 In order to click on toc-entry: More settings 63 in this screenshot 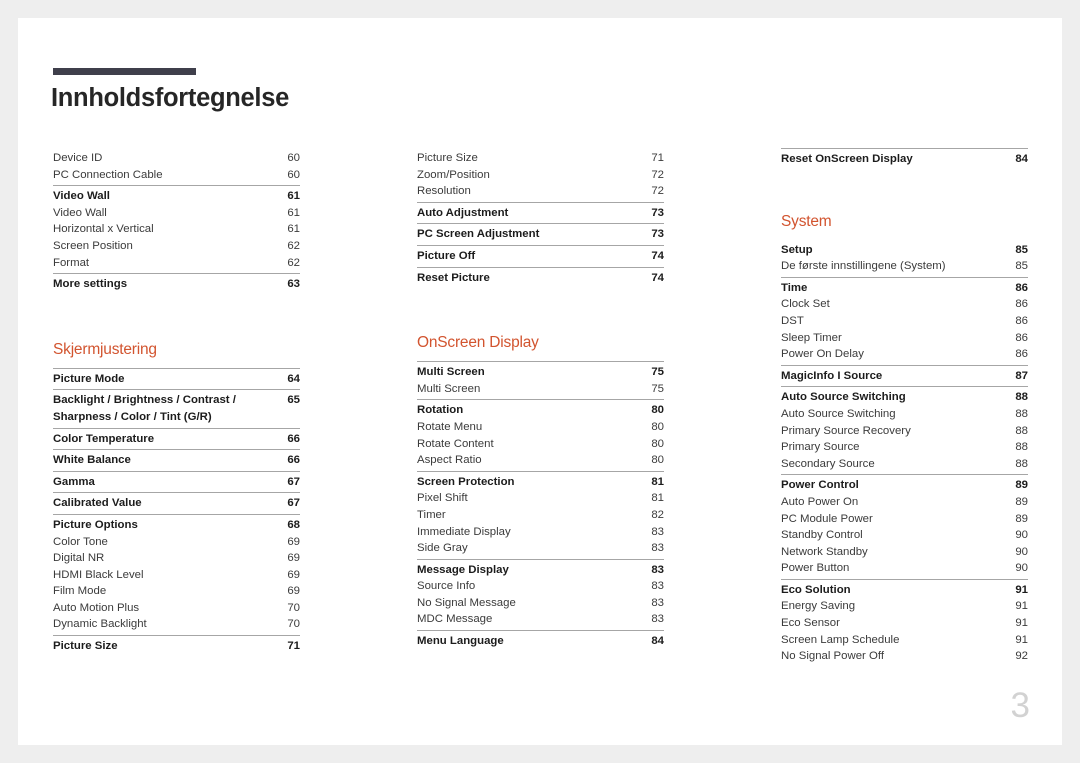, I will do `click(176, 284)`.